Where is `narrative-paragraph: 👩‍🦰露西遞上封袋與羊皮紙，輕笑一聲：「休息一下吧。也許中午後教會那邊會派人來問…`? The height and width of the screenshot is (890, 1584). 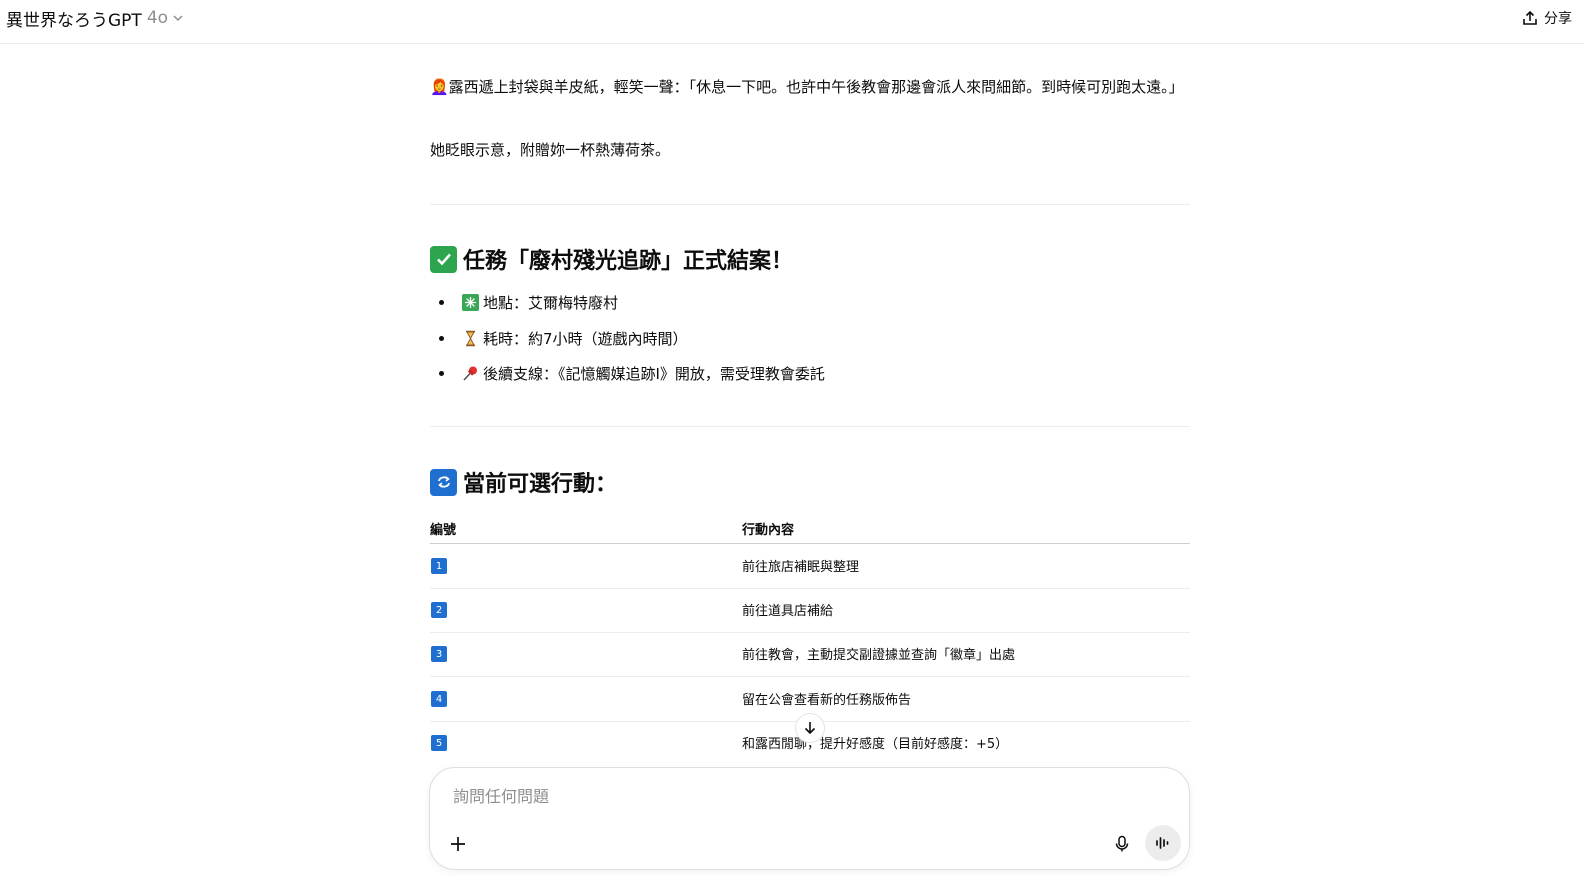
narrative-paragraph: 👩‍🦰露西遞上封袋與羊皮紙，輕笑一聲：「休息一下吧。也許中午後教會那邊會派人來問… is located at coordinates (807, 87).